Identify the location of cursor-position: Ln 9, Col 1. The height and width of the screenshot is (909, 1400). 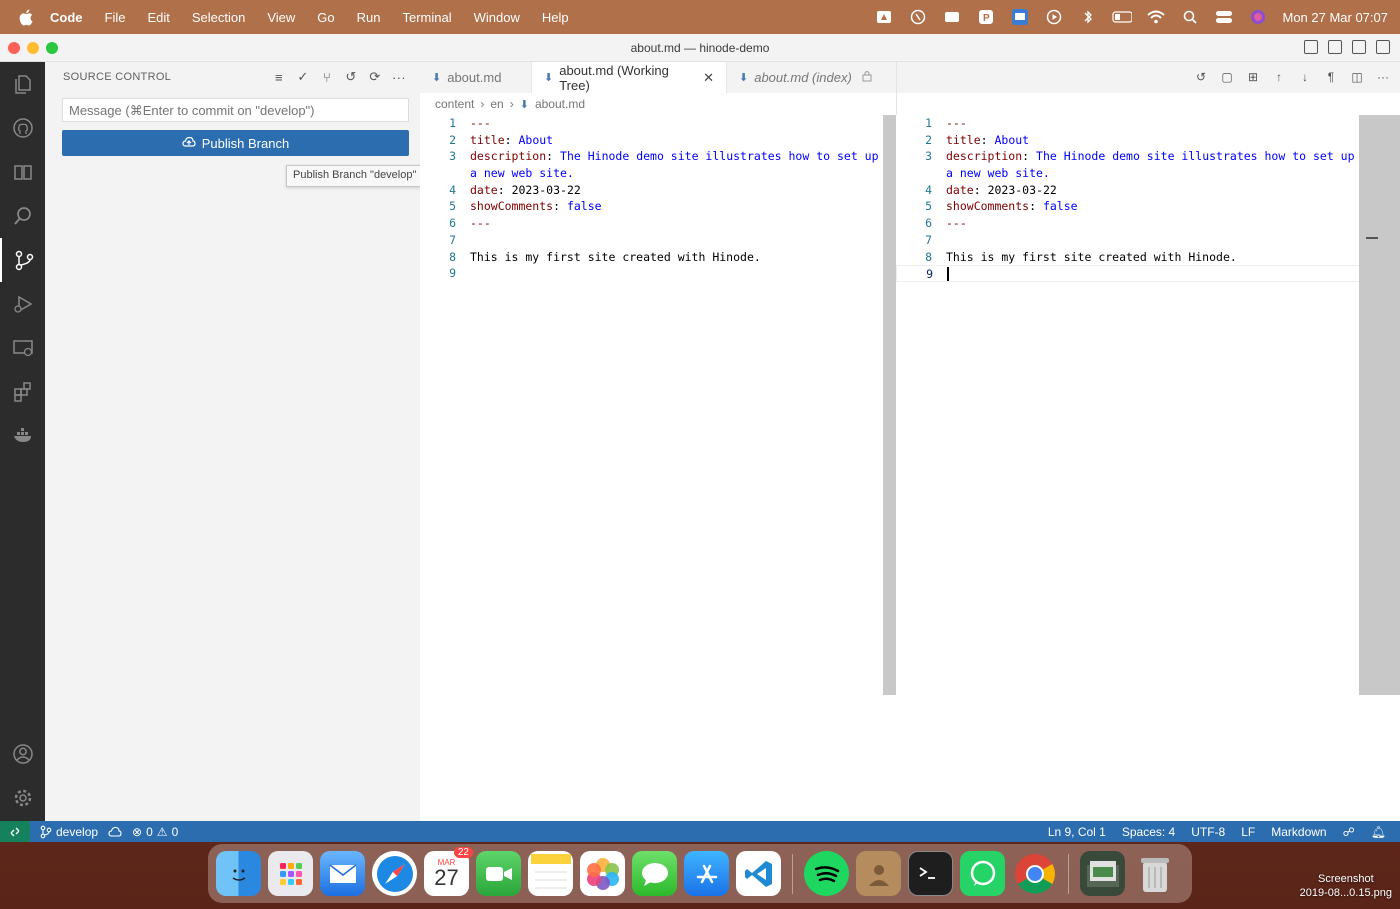
(1077, 832).